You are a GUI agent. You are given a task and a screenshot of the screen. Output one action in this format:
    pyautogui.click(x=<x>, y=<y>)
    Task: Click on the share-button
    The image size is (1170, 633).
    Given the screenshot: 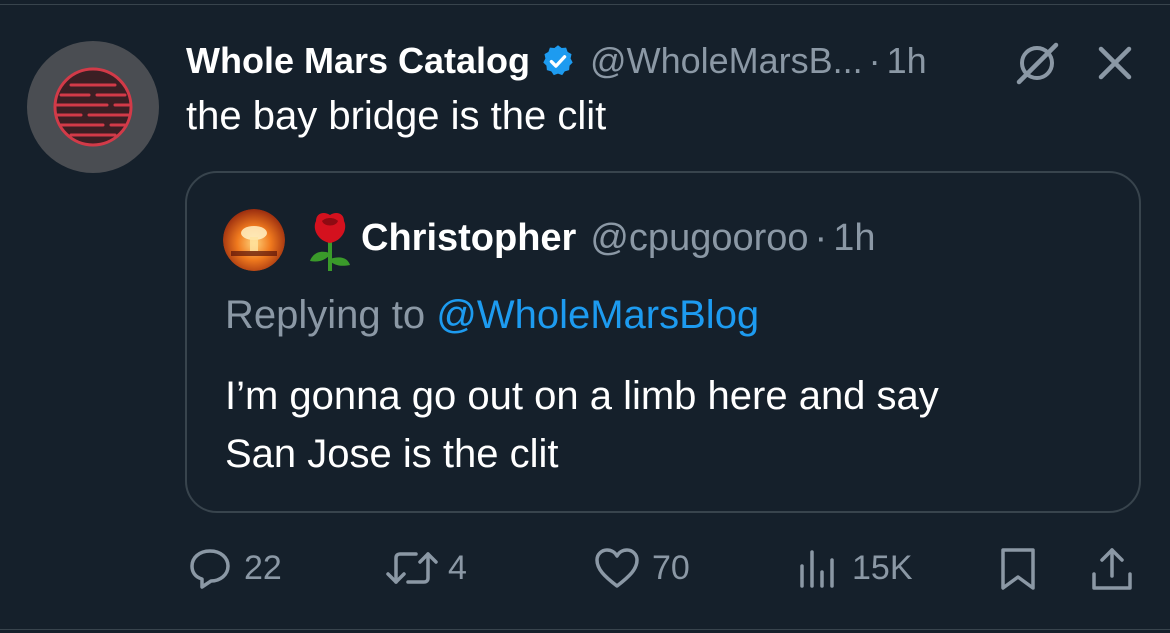 What is the action you would take?
    pyautogui.click(x=1112, y=569)
    